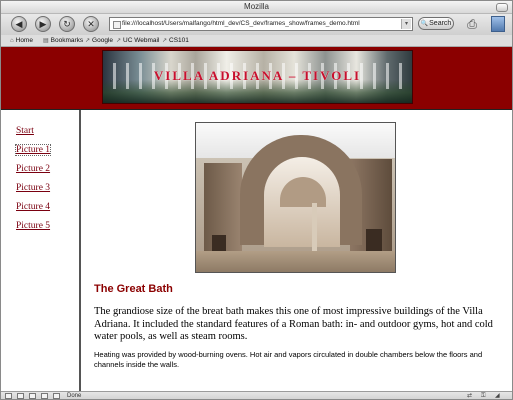 This screenshot has height=400, width=513. I want to click on back-arrow-icon: ◀, so click(19, 24).